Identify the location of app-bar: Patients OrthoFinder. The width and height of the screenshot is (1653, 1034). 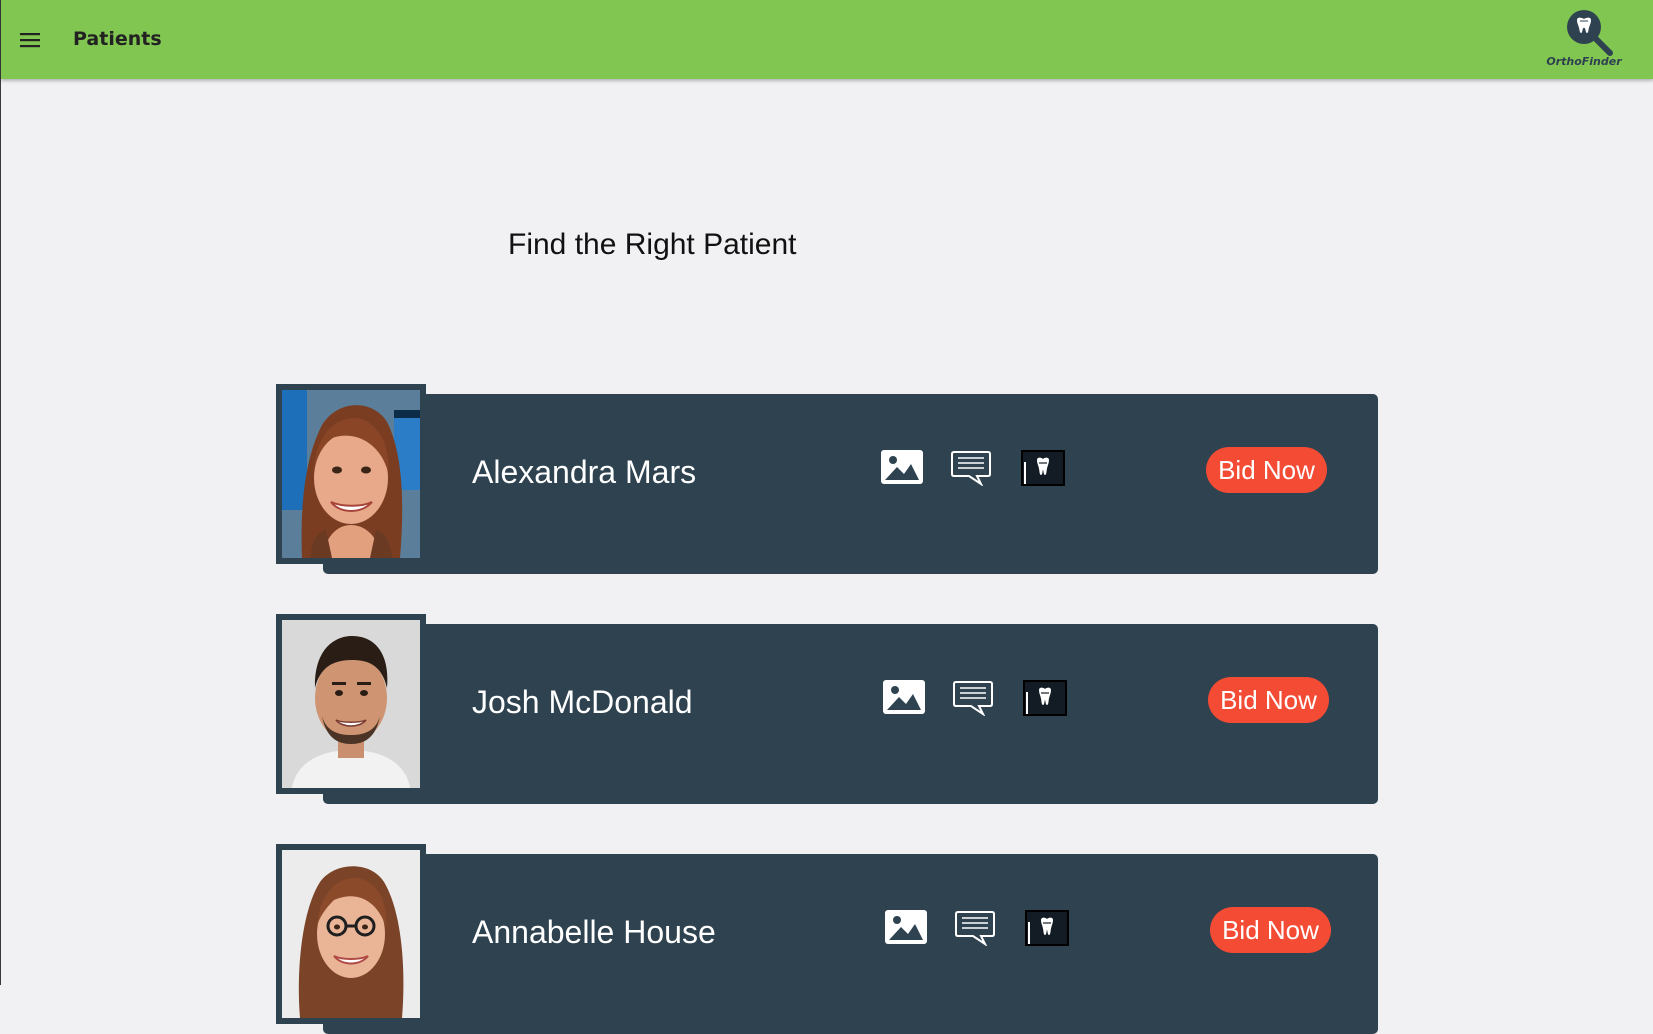
(827, 39).